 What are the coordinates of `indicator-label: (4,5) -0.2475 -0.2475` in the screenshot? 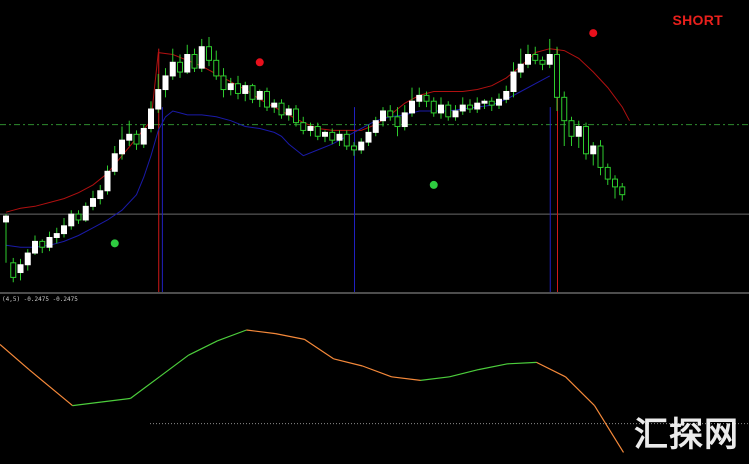 It's located at (40, 299).